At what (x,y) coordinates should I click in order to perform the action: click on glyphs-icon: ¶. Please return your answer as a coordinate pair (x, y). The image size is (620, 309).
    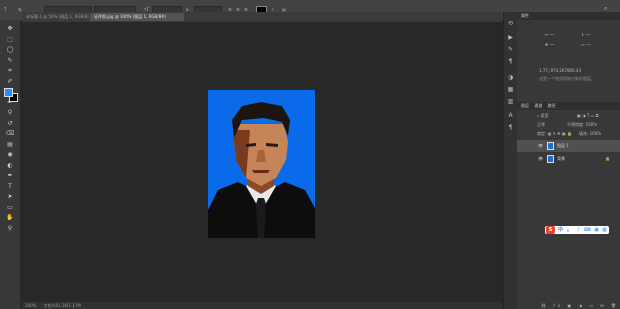
    Looking at the image, I should click on (510, 127).